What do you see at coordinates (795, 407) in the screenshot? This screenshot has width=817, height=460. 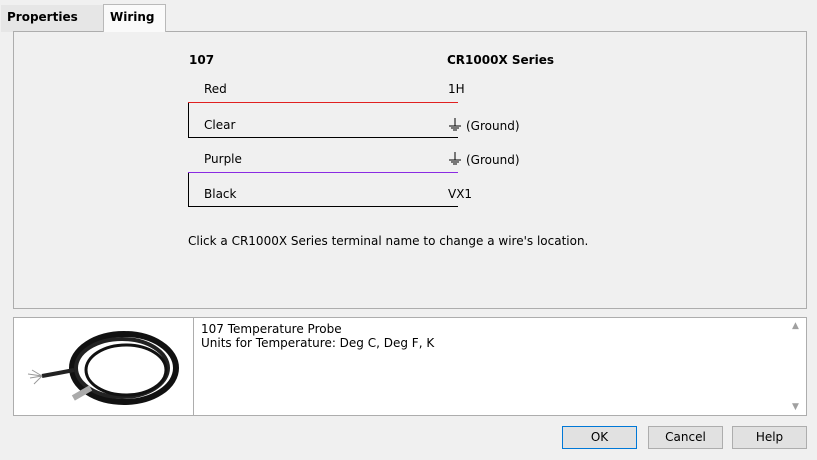 I see `chevron-down-icon: ▼` at bounding box center [795, 407].